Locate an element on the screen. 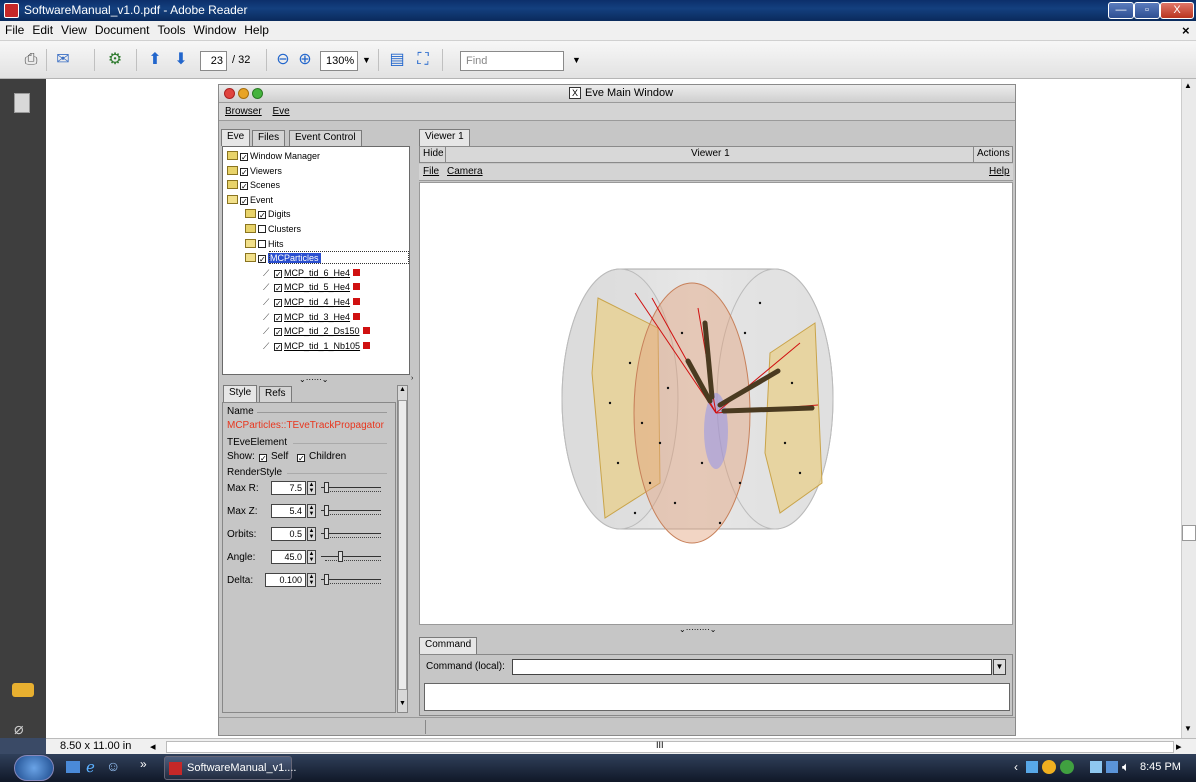  fit-width-icon: ⛶ is located at coordinates (423, 60).